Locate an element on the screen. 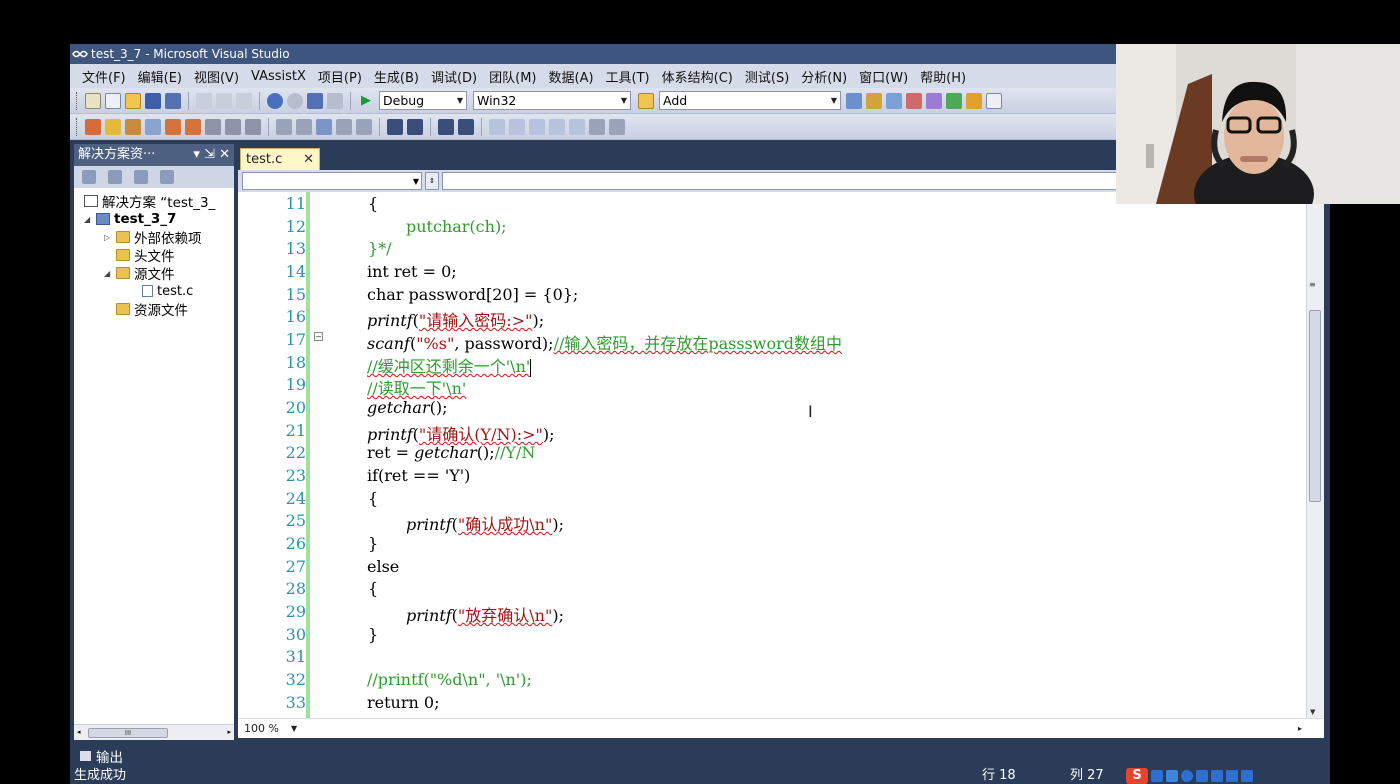 This screenshot has height=784, width=1400. tree-item-solution: 解决方案 “test_3_ is located at coordinates (149, 201).